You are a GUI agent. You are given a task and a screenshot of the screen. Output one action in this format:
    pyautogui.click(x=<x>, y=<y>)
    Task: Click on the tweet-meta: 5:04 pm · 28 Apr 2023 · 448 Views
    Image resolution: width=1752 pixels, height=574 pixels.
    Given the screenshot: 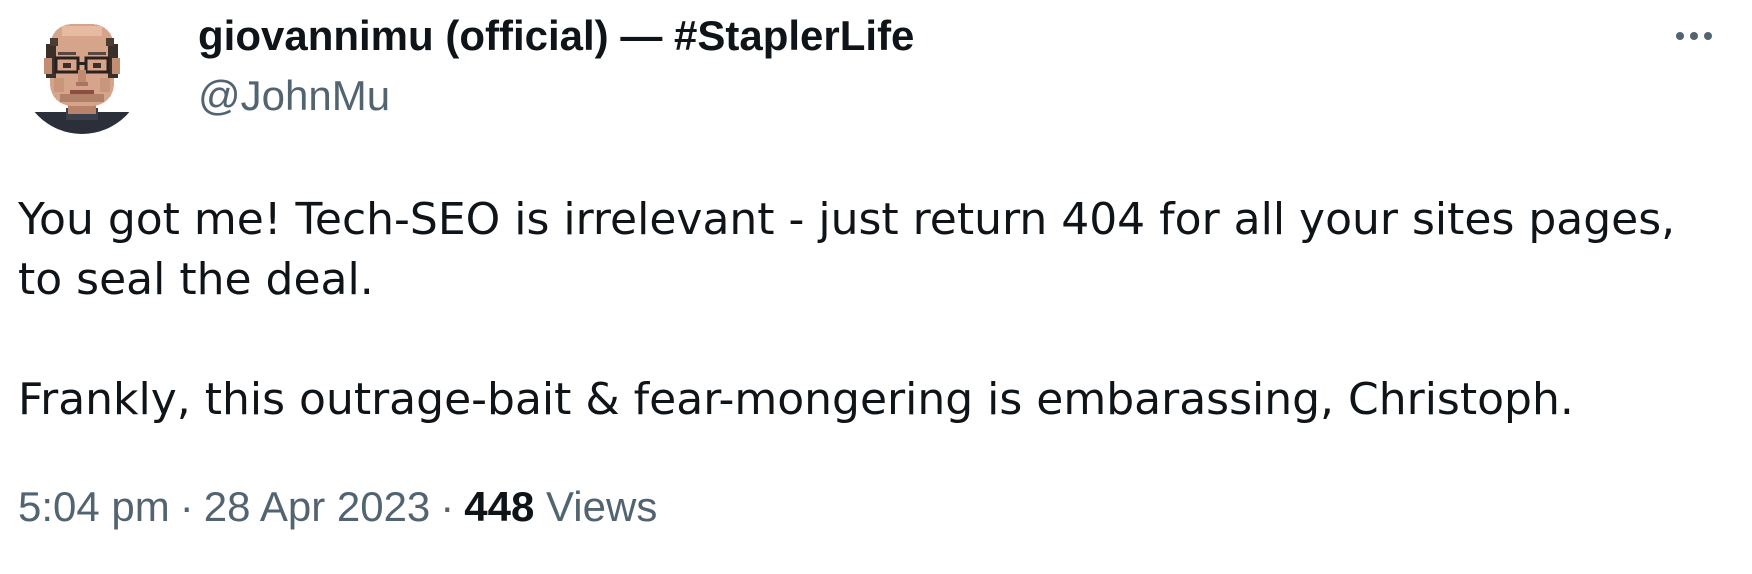 What is the action you would take?
    pyautogui.click(x=337, y=507)
    